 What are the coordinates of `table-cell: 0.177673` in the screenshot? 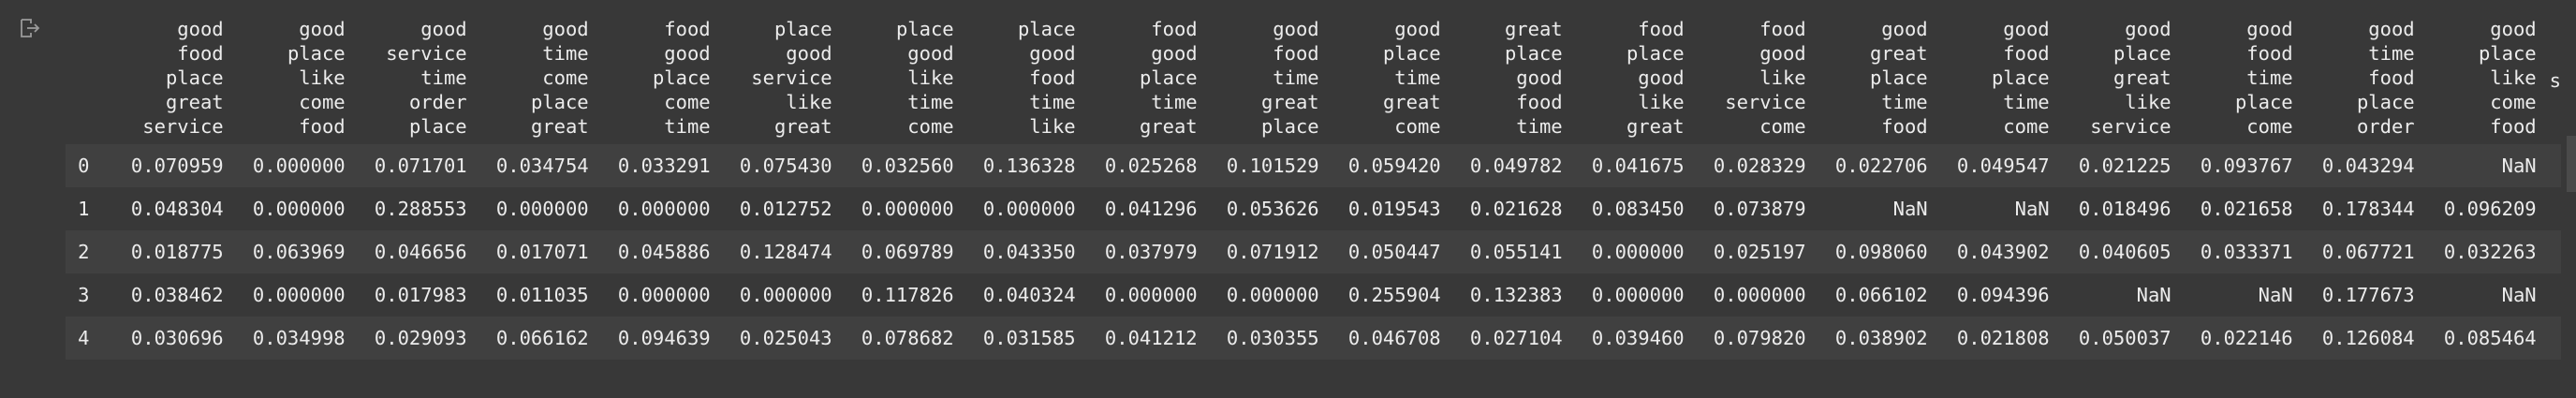 It's located at (2368, 295).